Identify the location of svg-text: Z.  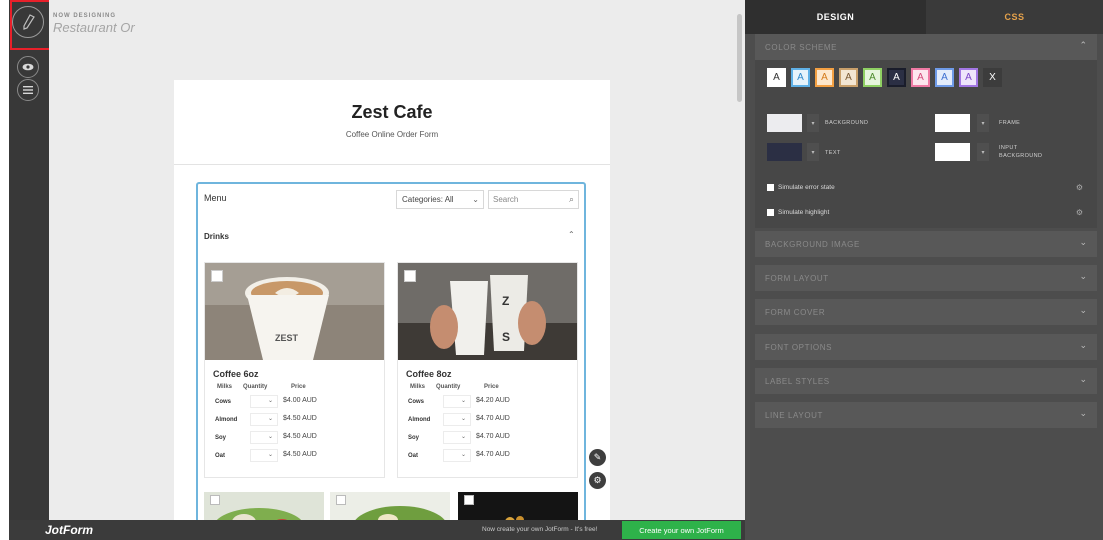
(505, 301).